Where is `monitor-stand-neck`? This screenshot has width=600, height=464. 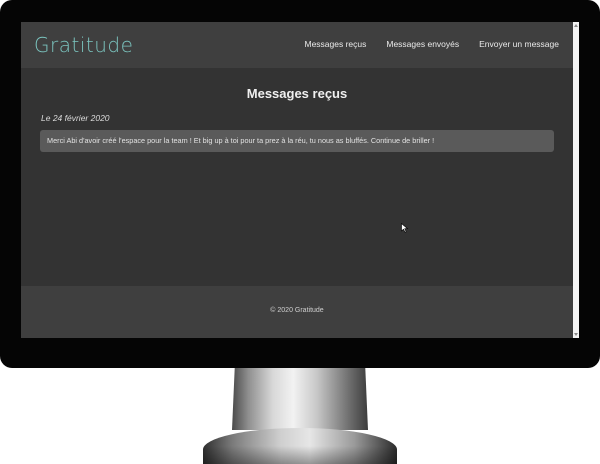
monitor-stand-neck is located at coordinates (300, 399).